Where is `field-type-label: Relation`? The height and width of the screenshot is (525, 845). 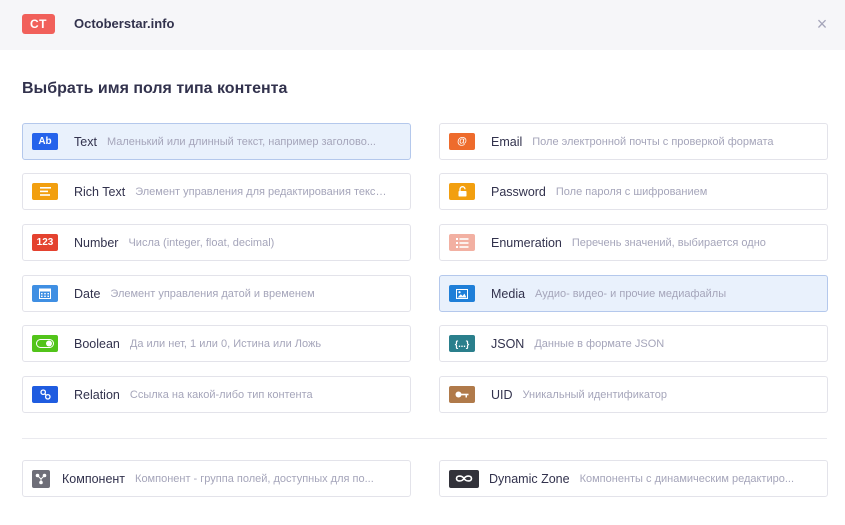 field-type-label: Relation is located at coordinates (97, 394).